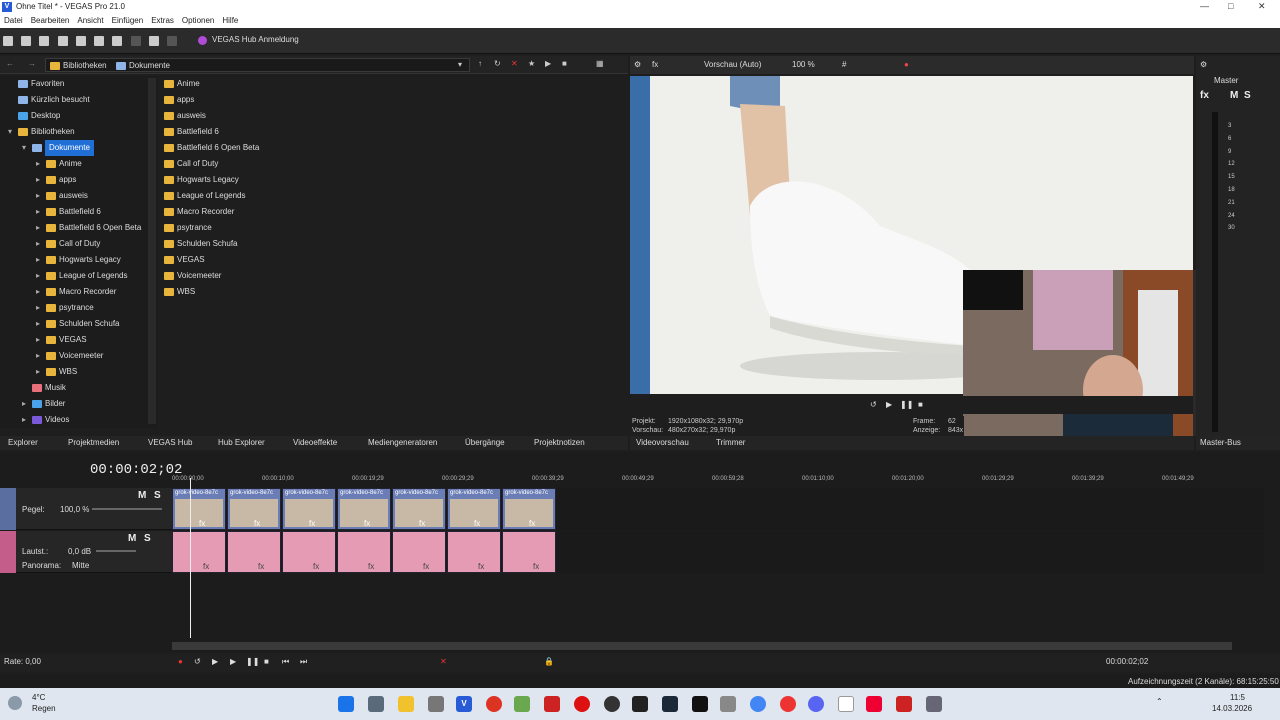 The height and width of the screenshot is (720, 1280). Describe the element at coordinates (79, 356) in the screenshot. I see `tree-item: ▸ Voicemeeter` at that location.